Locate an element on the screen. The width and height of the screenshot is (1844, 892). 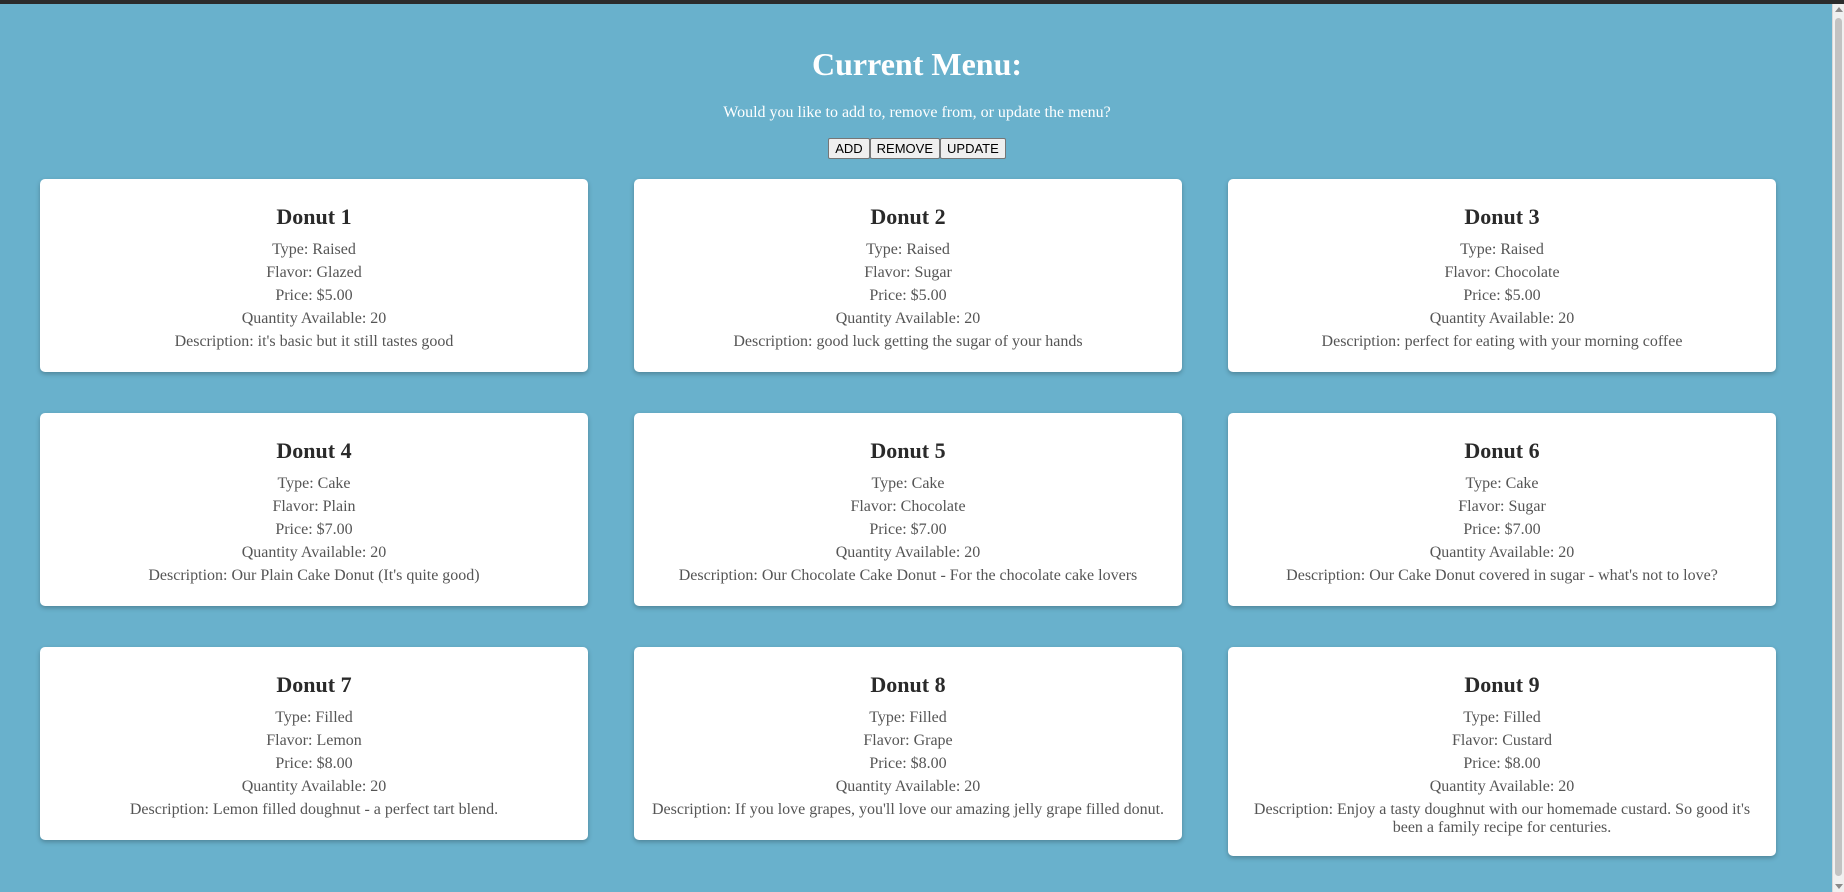
donut-flavor: Flavor: Lemon is located at coordinates (314, 740).